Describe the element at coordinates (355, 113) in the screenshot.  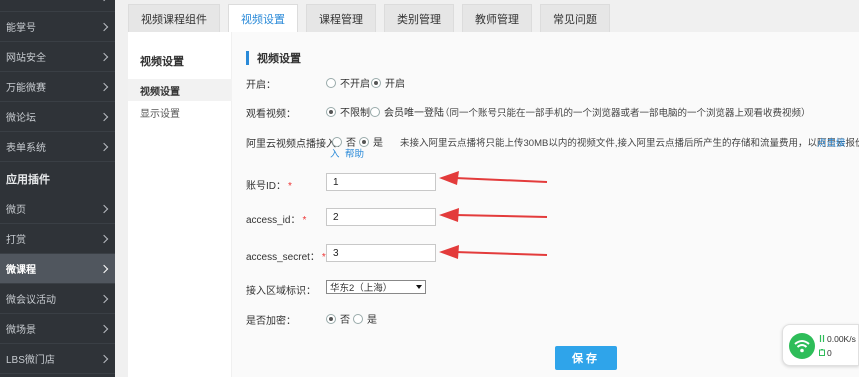
I see `option-label: 不限制` at that location.